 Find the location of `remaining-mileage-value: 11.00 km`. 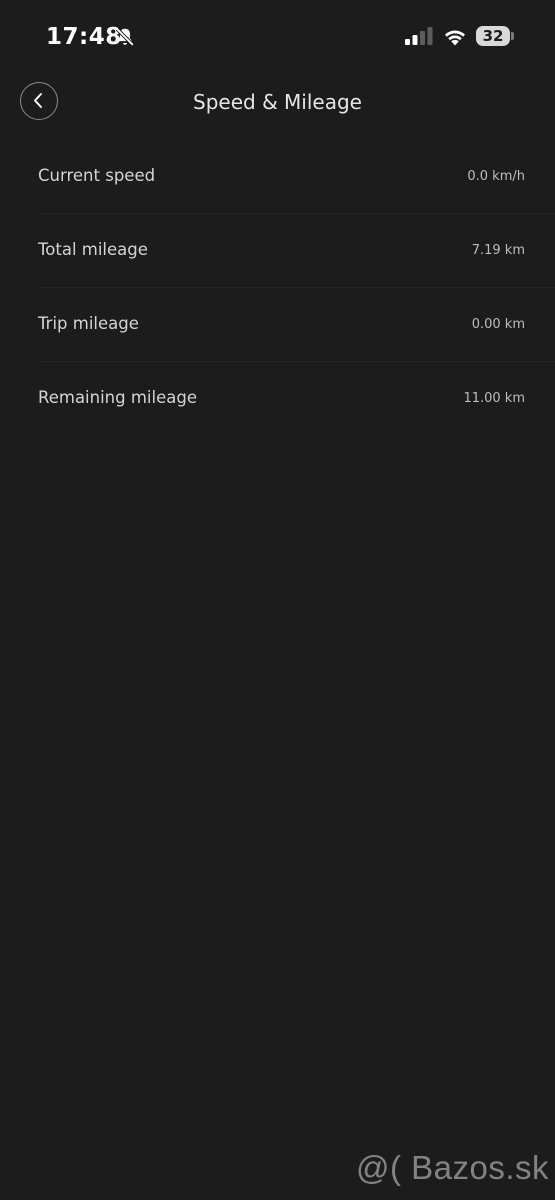

remaining-mileage-value: 11.00 km is located at coordinates (494, 398).